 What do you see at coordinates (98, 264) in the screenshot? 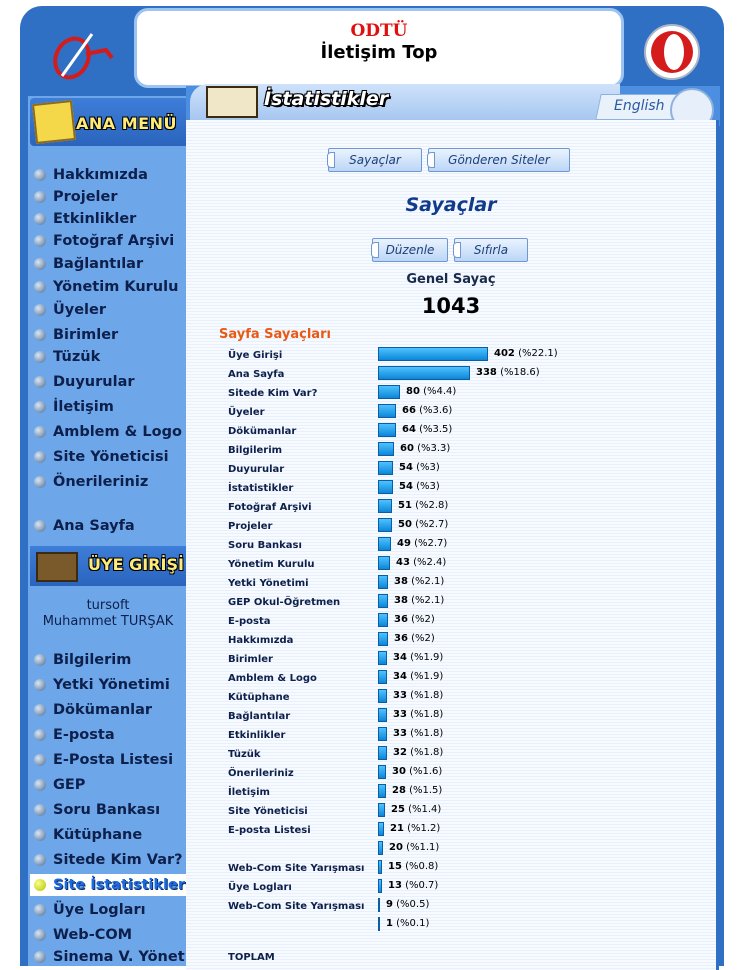
I see `sidebar-item-label: Bağlantılar` at bounding box center [98, 264].